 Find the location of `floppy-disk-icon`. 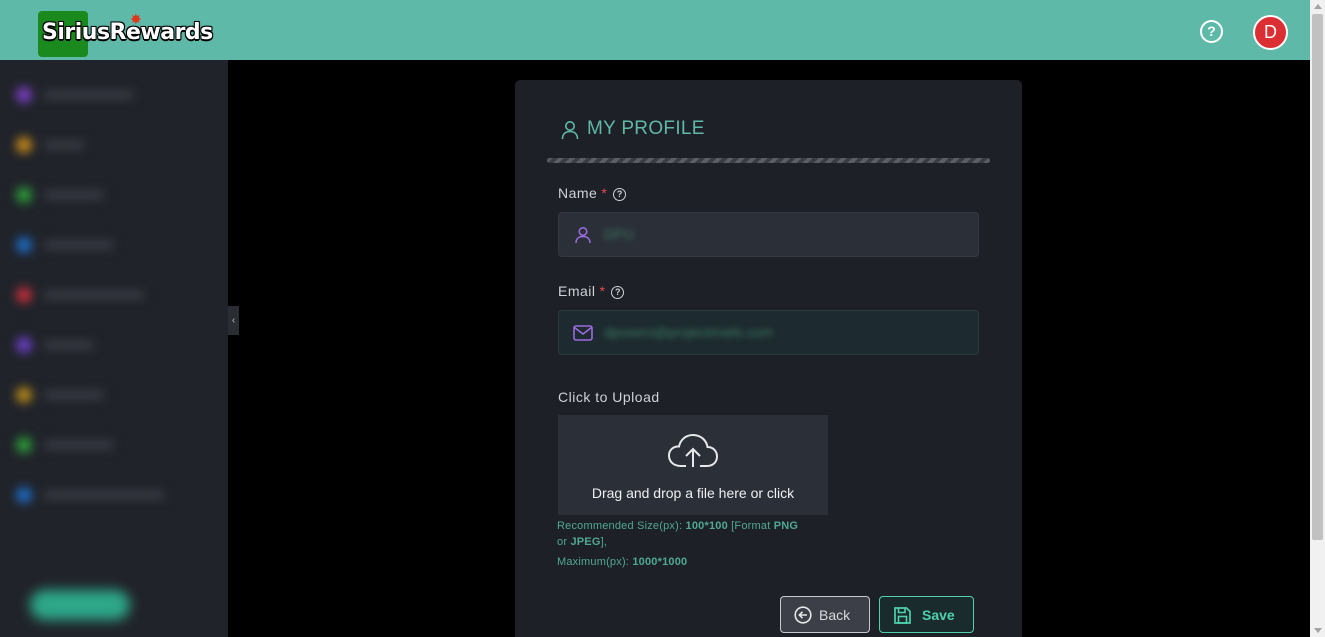

floppy-disk-icon is located at coordinates (902, 615).